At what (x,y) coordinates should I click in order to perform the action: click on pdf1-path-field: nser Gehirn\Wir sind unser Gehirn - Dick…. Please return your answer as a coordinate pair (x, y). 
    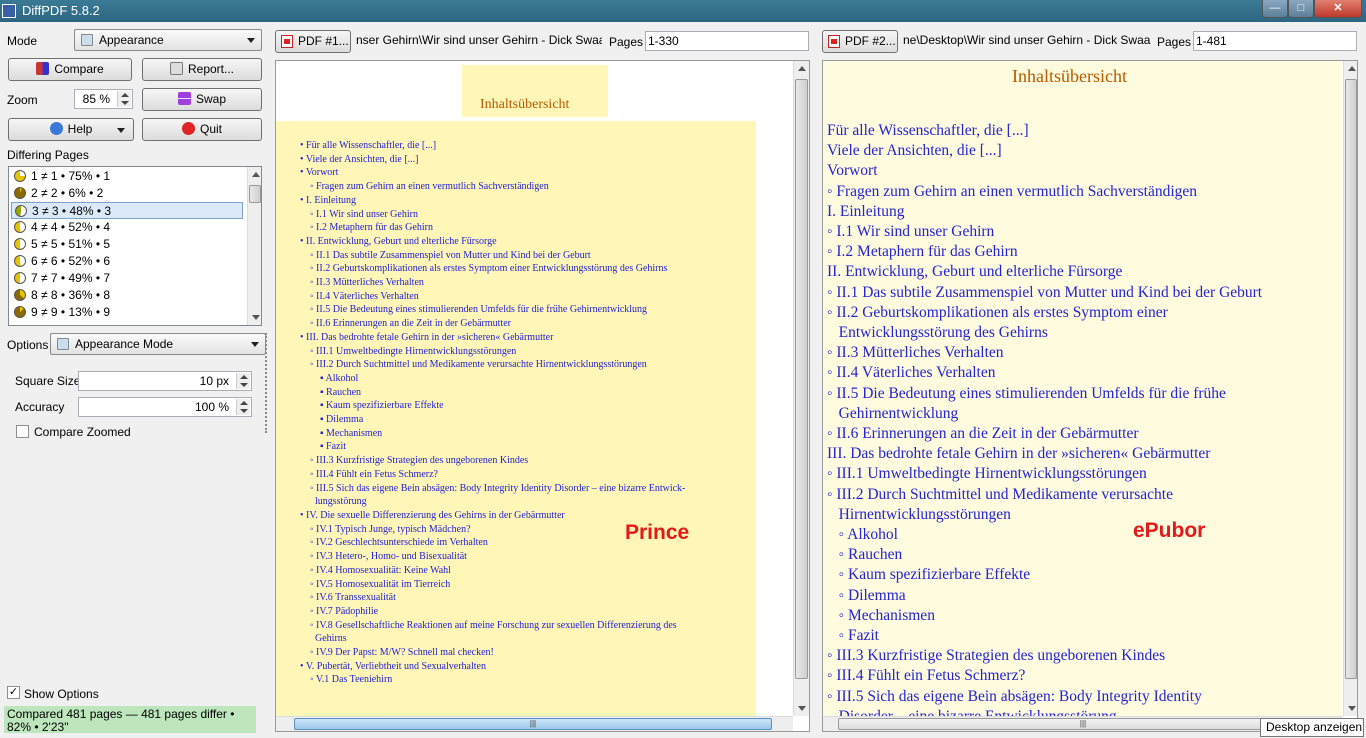
    Looking at the image, I should click on (478, 41).